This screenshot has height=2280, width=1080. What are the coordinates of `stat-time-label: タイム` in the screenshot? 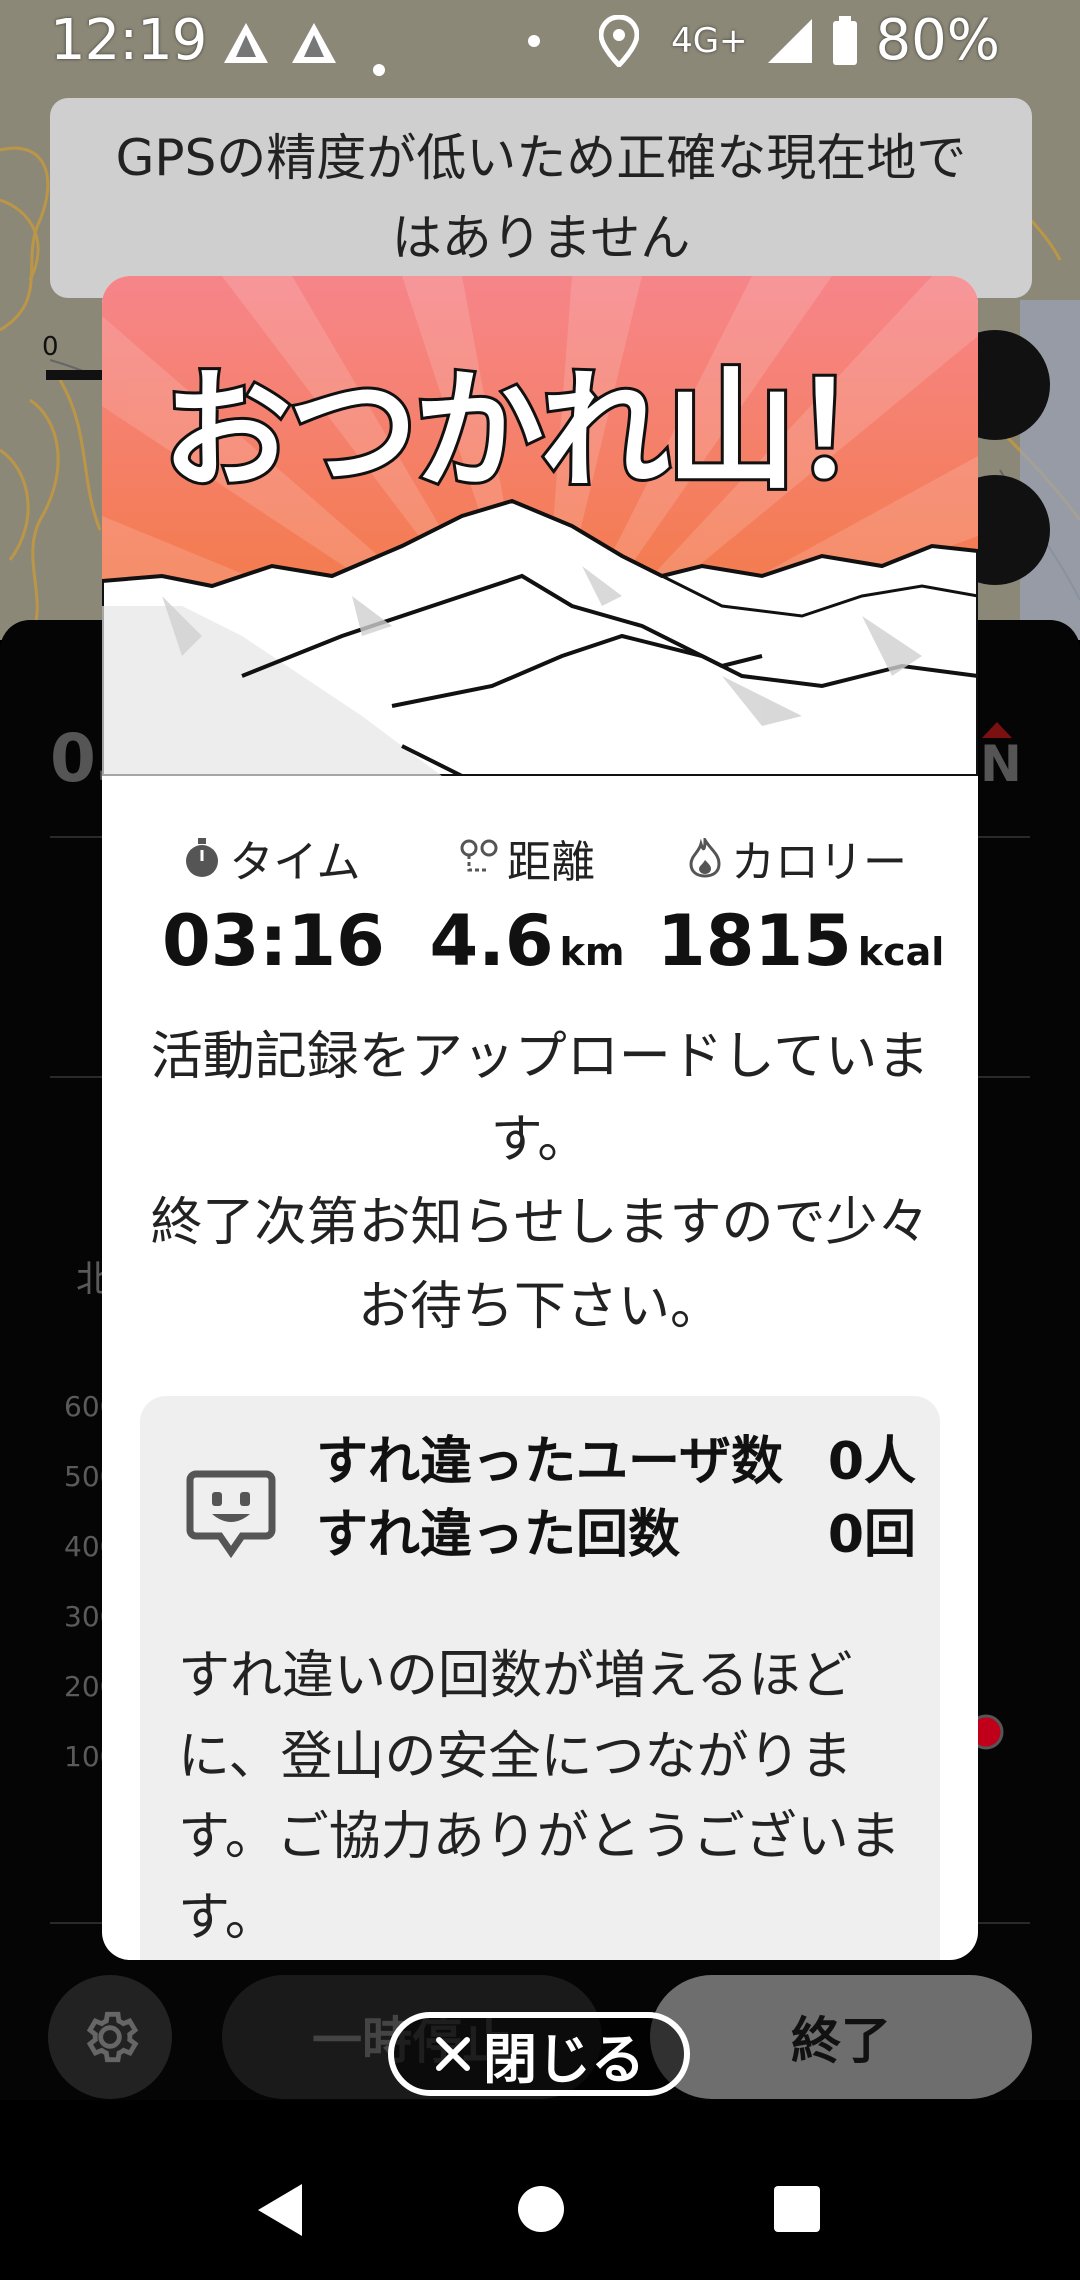 It's located at (295, 862).